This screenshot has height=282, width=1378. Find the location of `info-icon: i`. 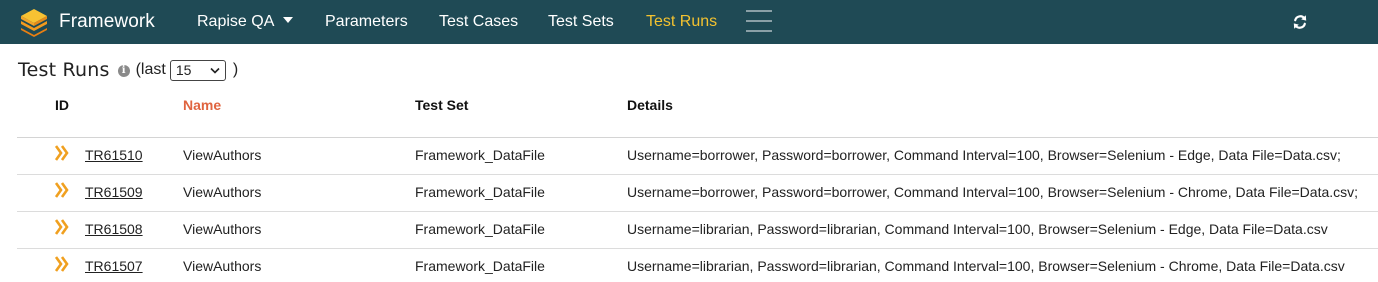

info-icon: i is located at coordinates (123, 71).